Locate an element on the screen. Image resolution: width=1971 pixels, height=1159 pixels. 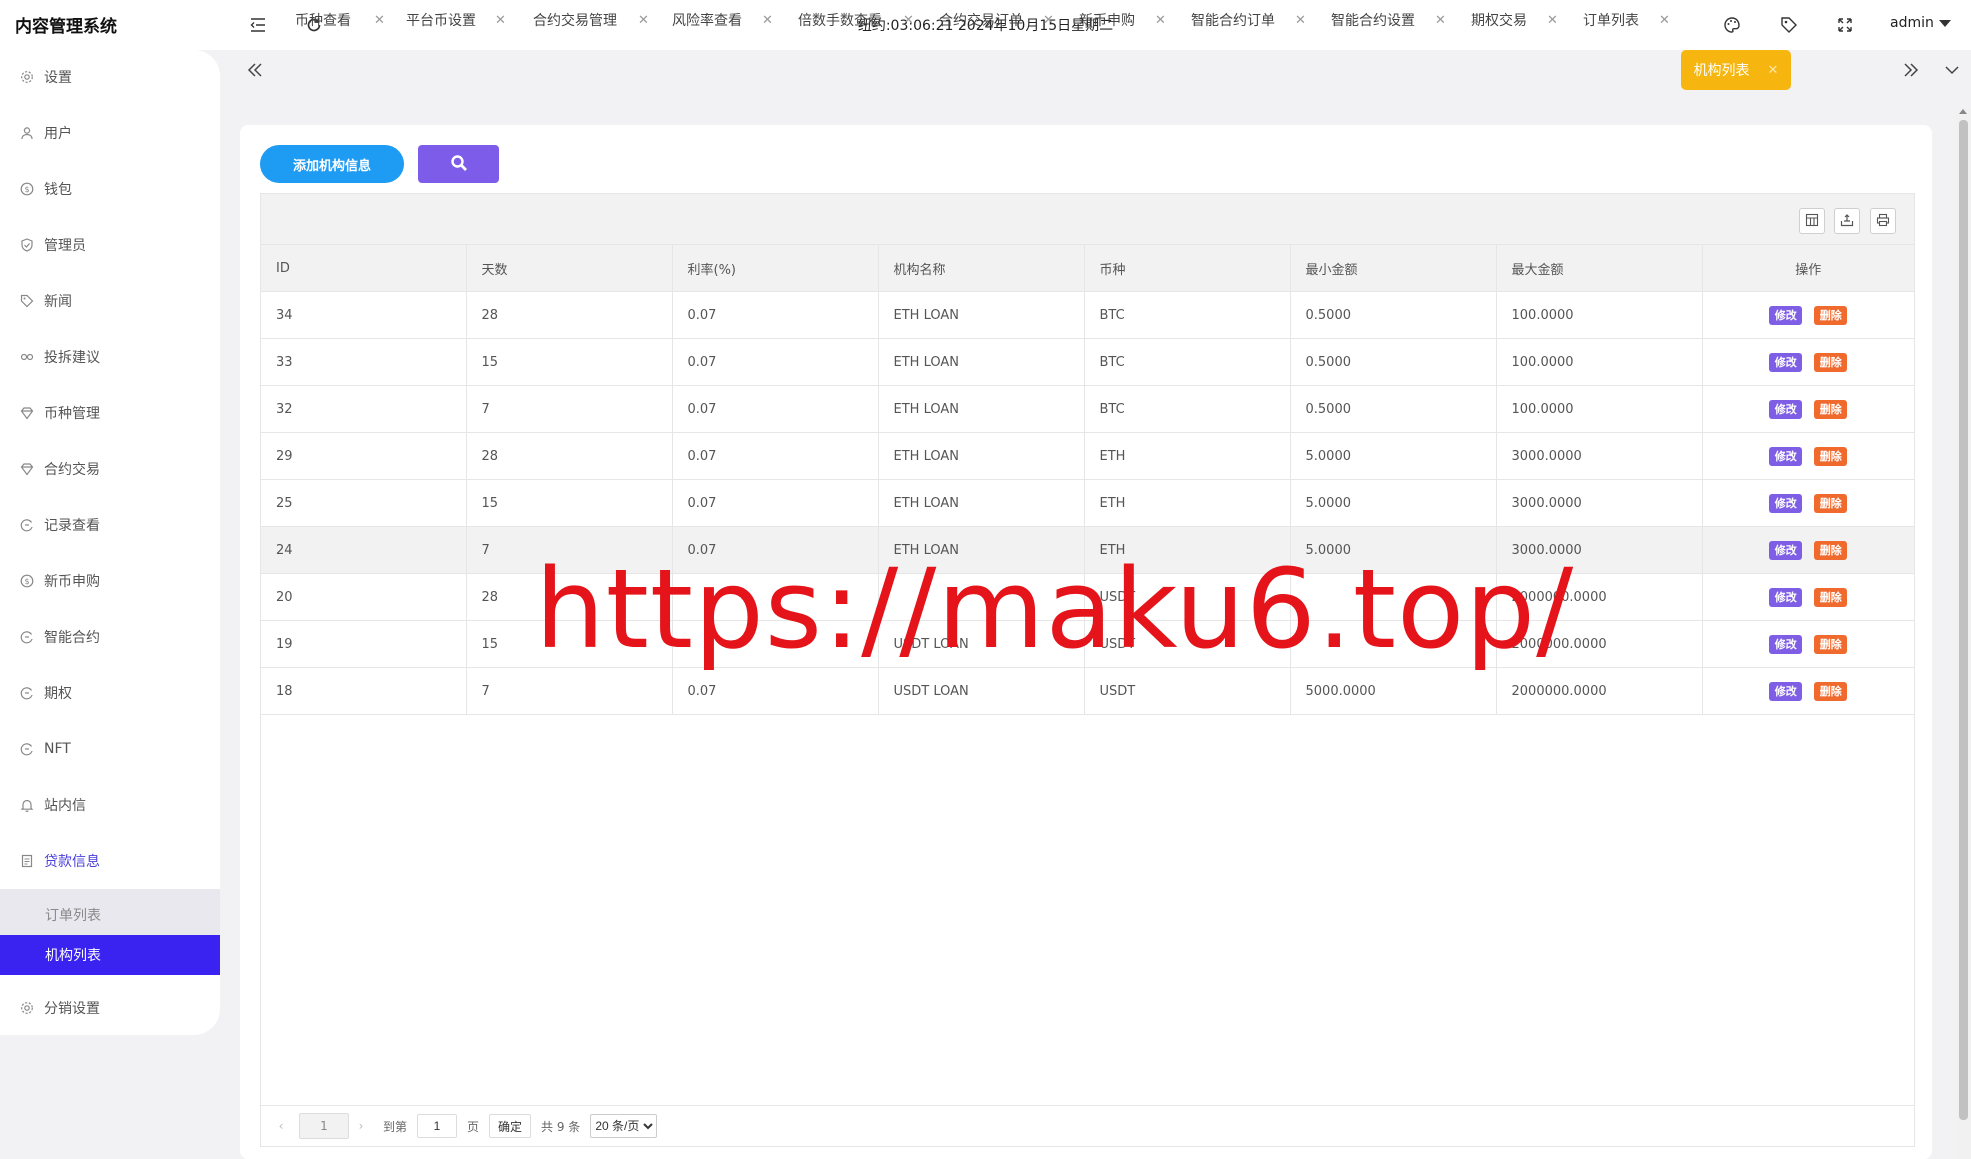
user-menu: admin is located at coordinates (1920, 23).